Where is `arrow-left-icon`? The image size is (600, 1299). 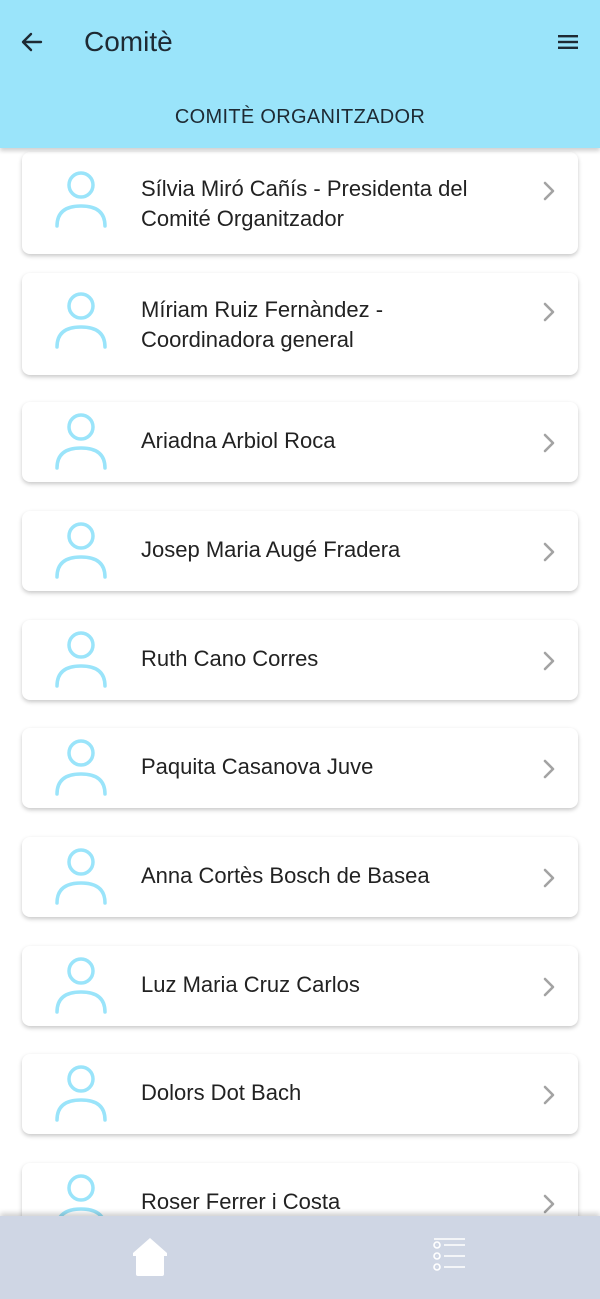 arrow-left-icon is located at coordinates (32, 42).